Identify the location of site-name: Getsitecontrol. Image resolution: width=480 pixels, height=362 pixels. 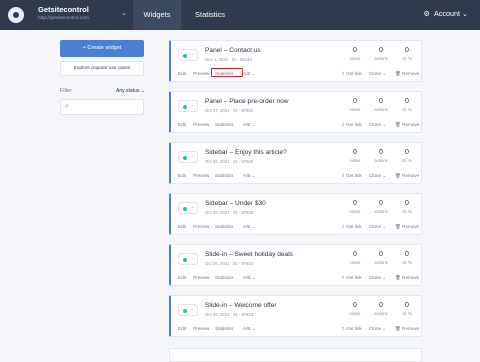
(63, 9).